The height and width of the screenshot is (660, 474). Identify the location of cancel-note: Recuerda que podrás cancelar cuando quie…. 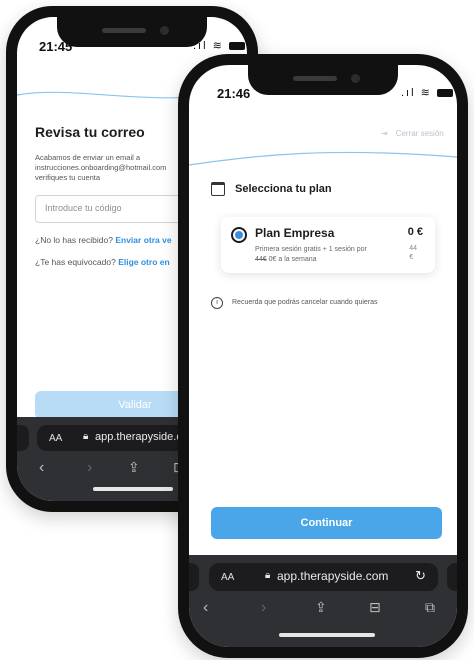
(305, 302).